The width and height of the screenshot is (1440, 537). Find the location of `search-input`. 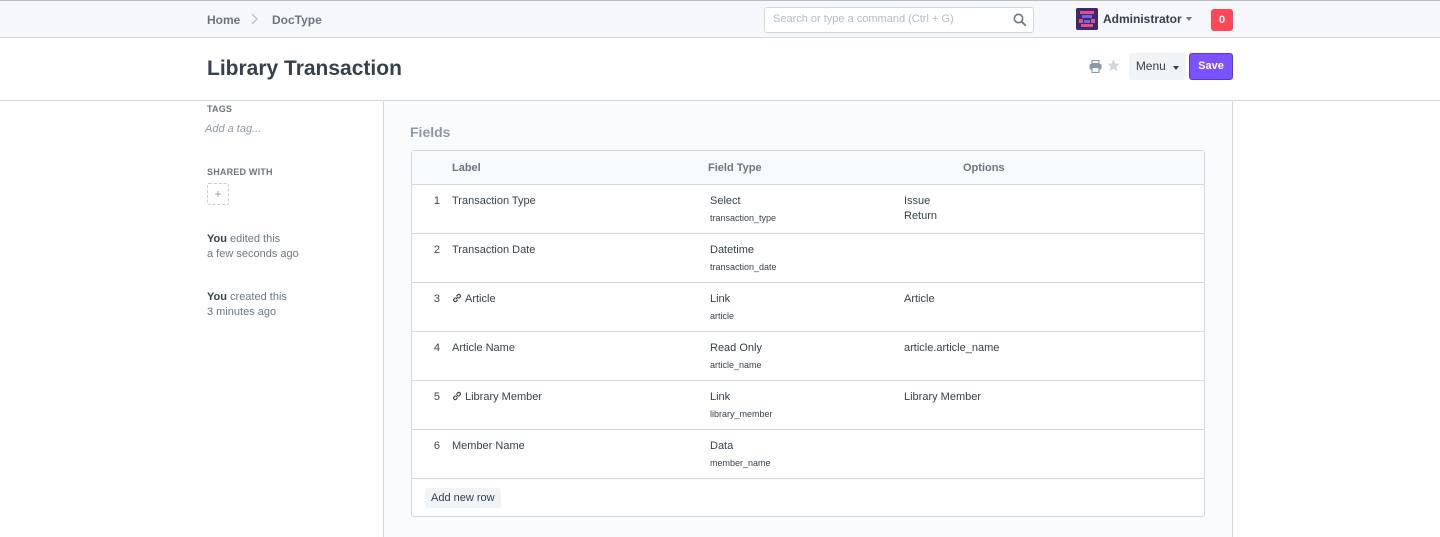

search-input is located at coordinates (891, 19).